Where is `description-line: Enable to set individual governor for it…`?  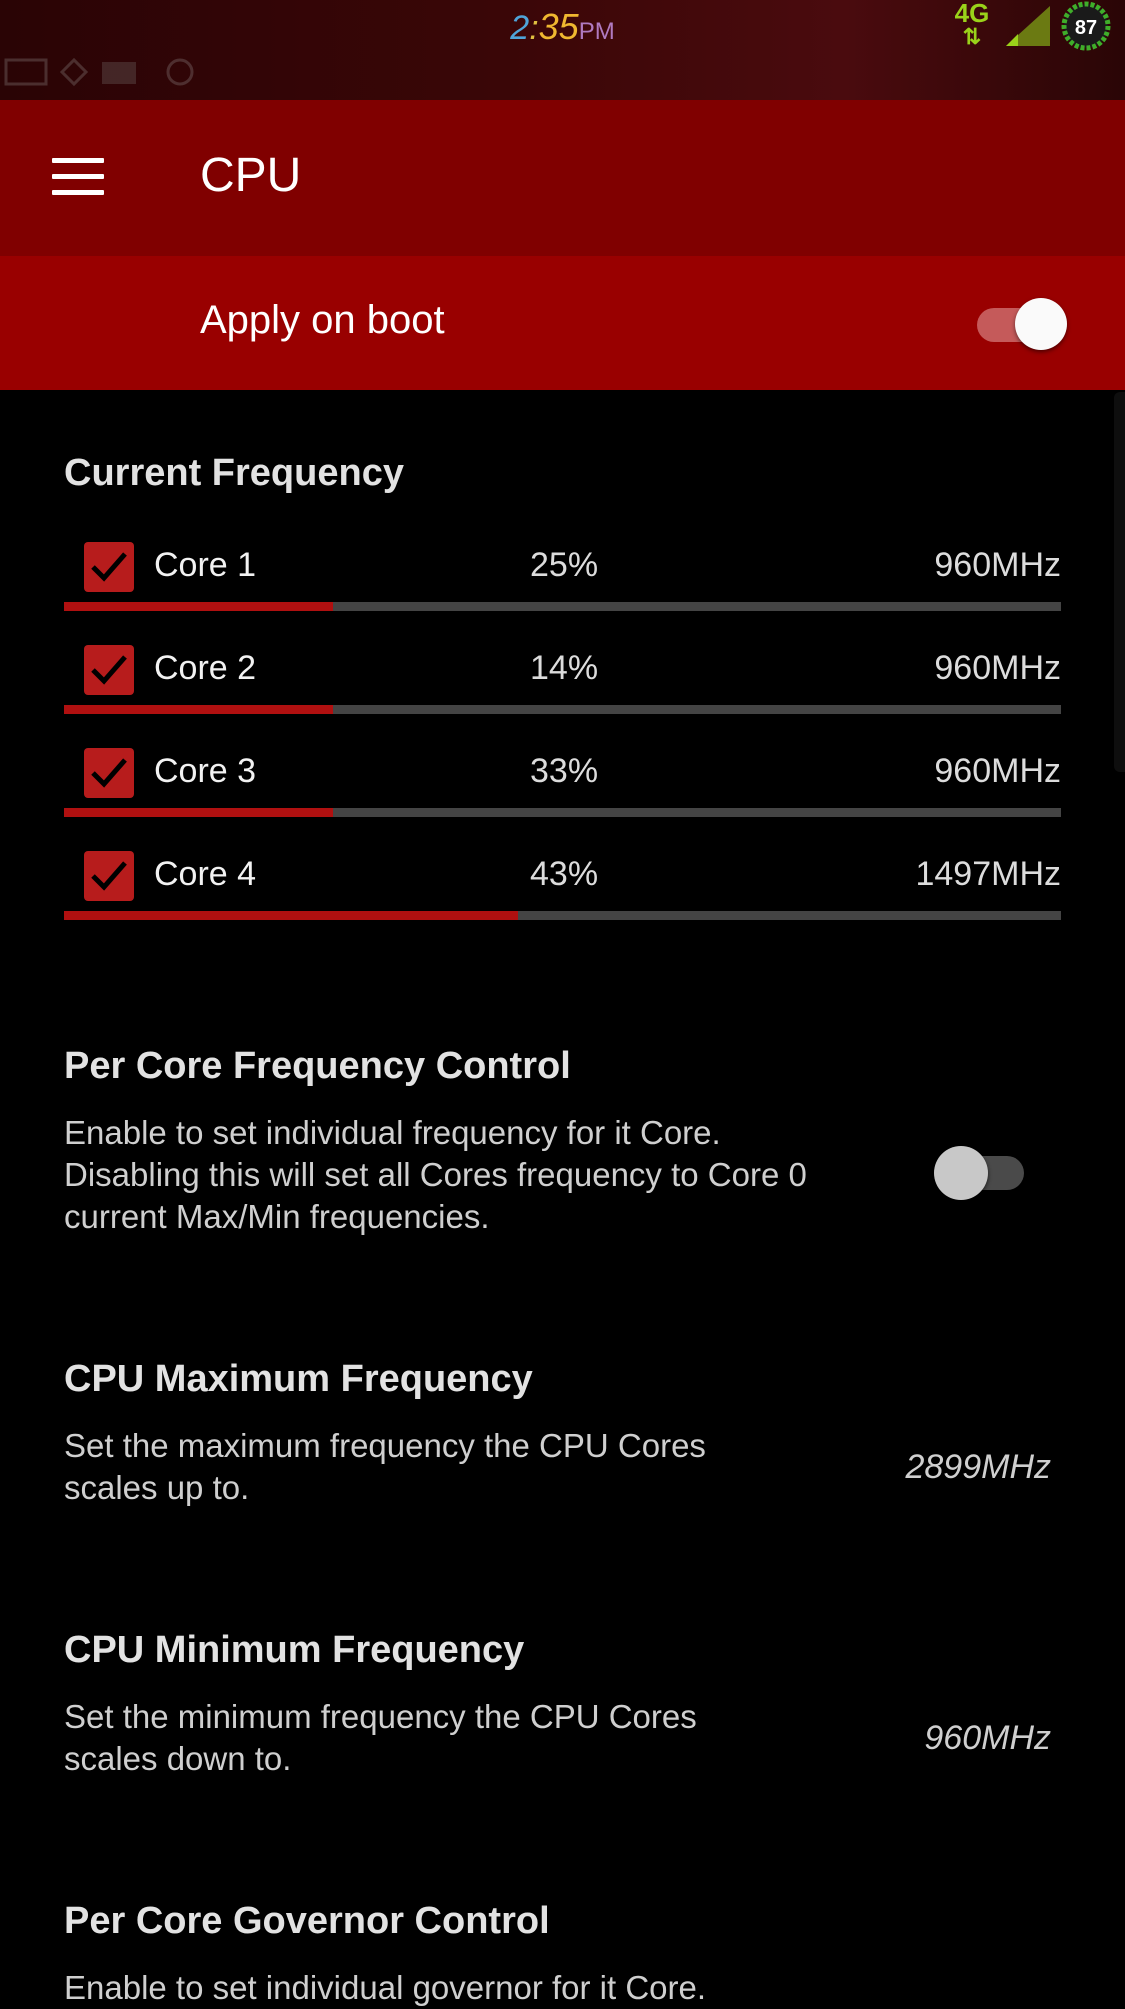
description-line: Enable to set individual governor for it… is located at coordinates (385, 1987).